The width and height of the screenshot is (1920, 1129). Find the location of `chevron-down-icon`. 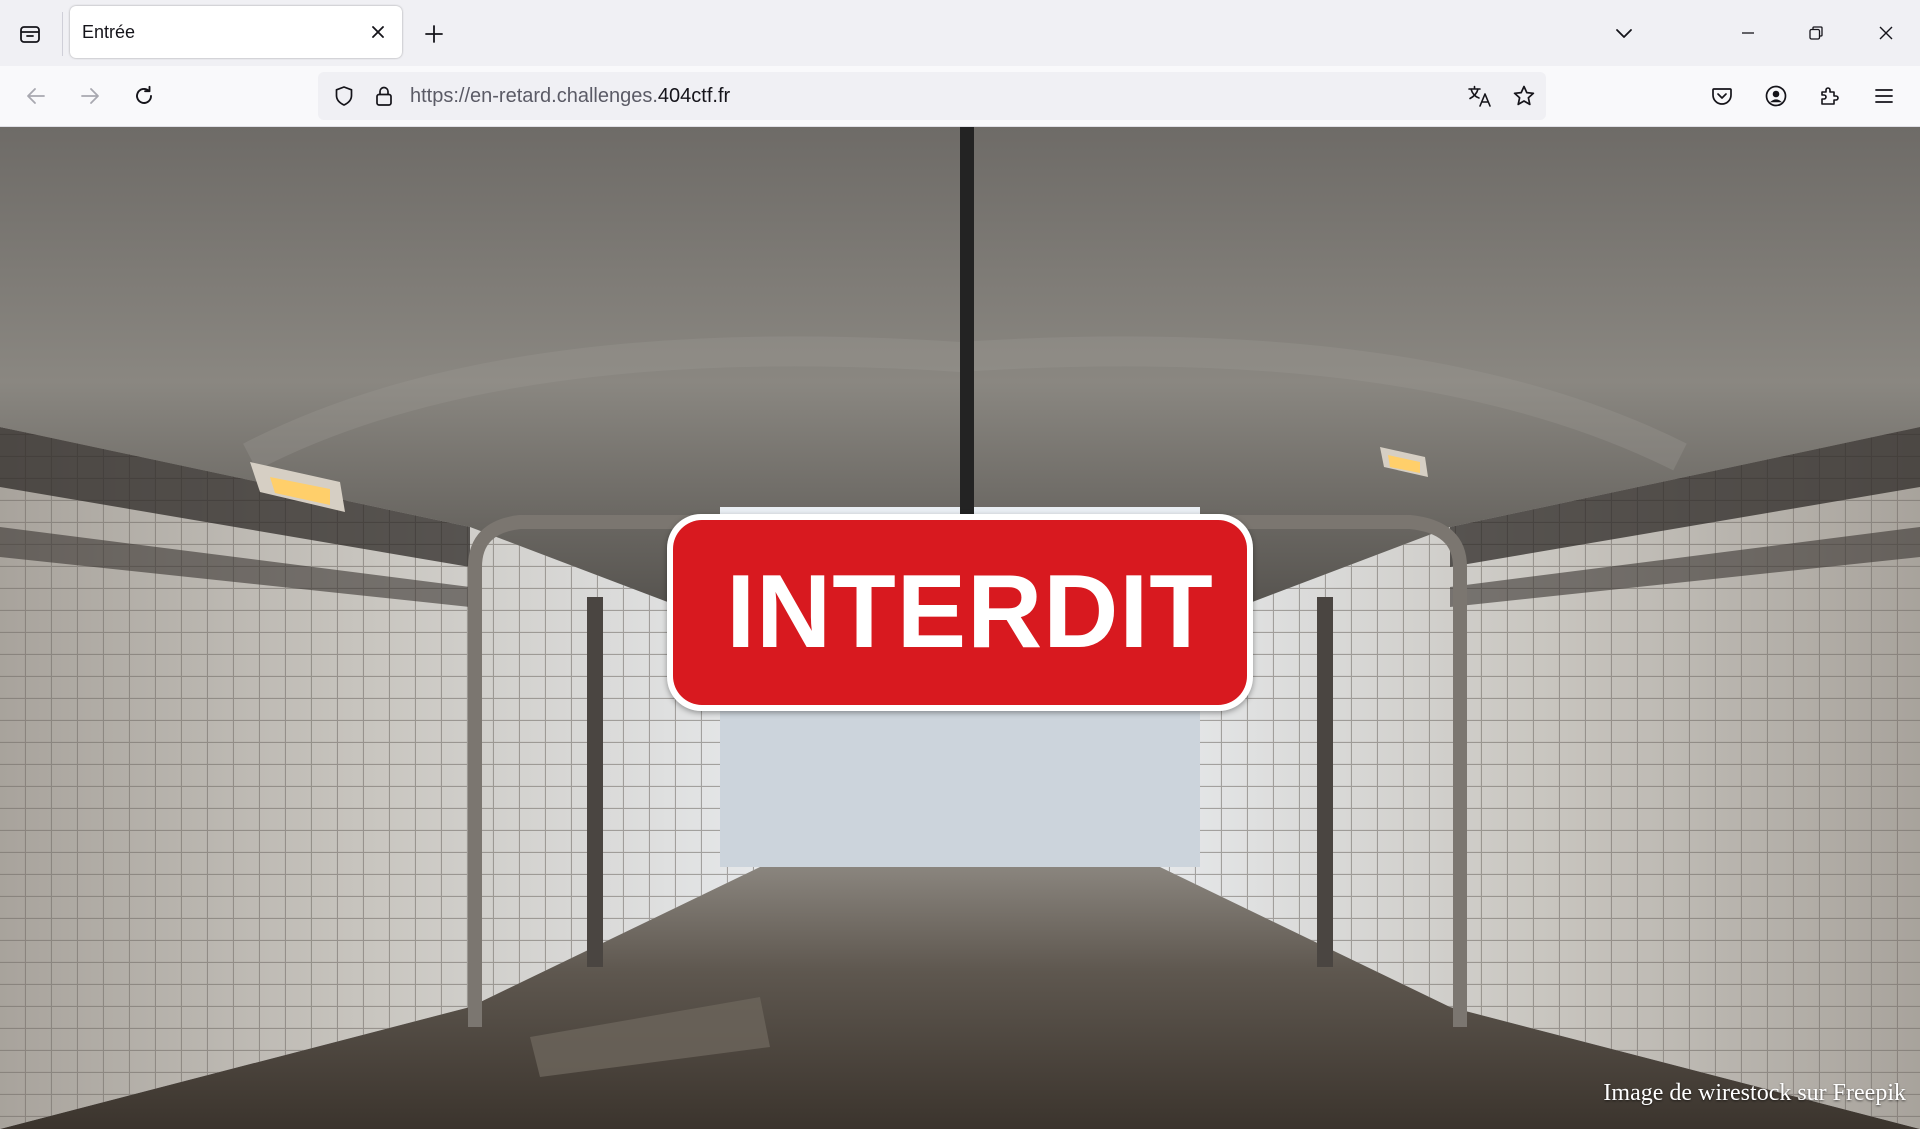

chevron-down-icon is located at coordinates (1624, 33).